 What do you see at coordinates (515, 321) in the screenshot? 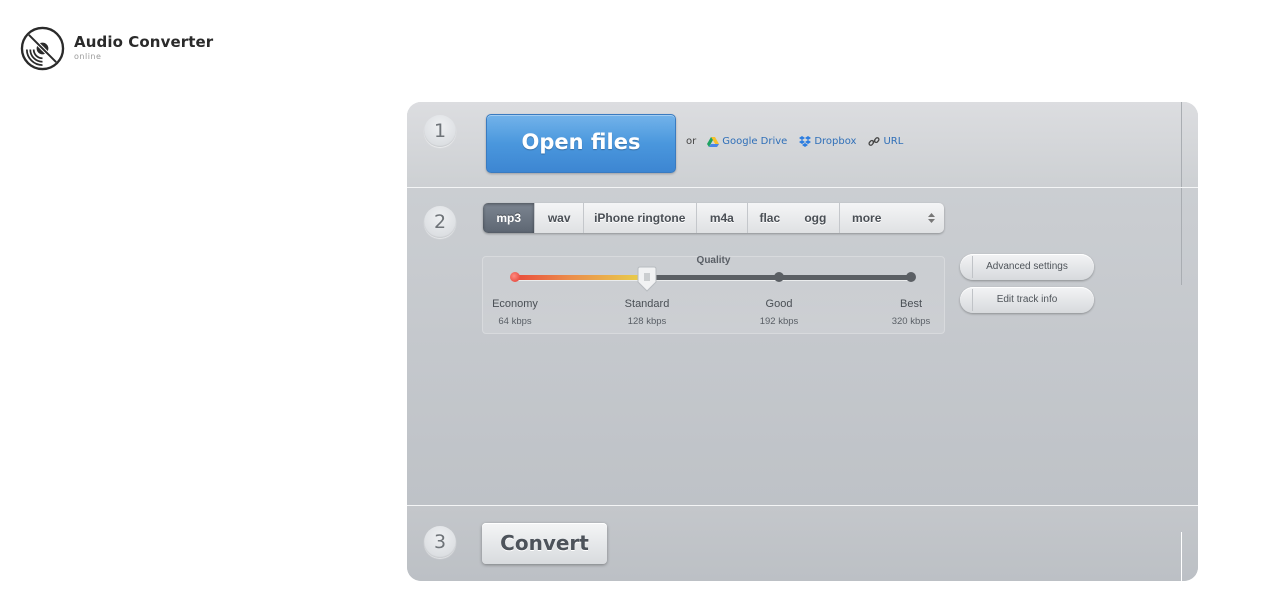
I see `quality-bitrate-label: 64 kbps` at bounding box center [515, 321].